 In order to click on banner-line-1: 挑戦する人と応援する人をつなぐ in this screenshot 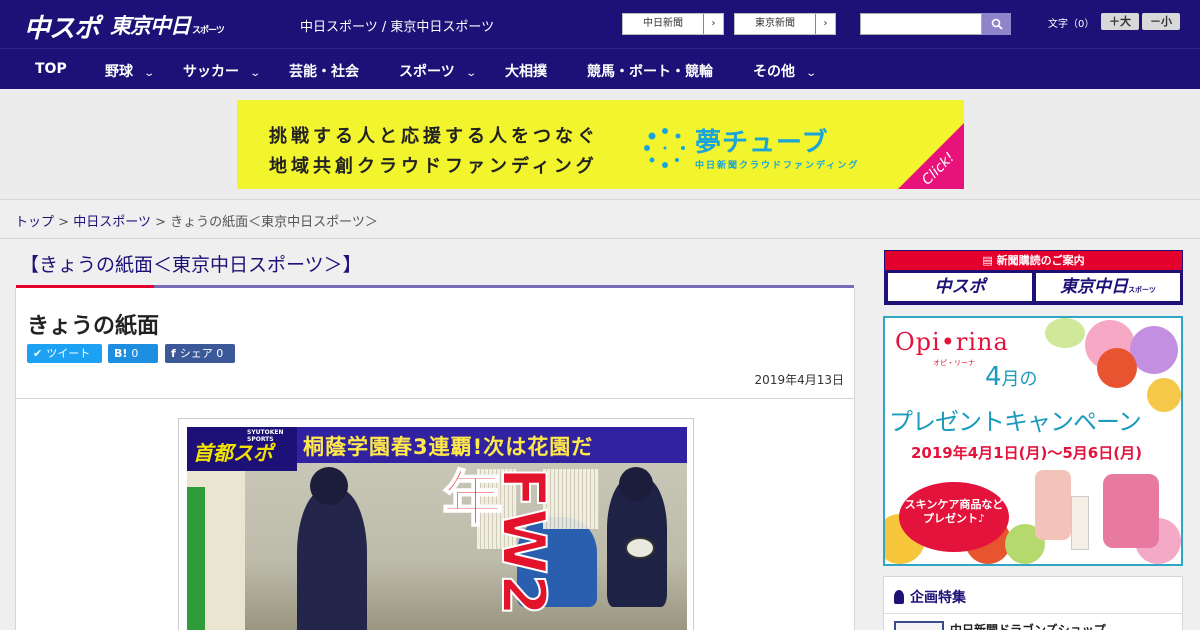, I will do `click(434, 136)`.